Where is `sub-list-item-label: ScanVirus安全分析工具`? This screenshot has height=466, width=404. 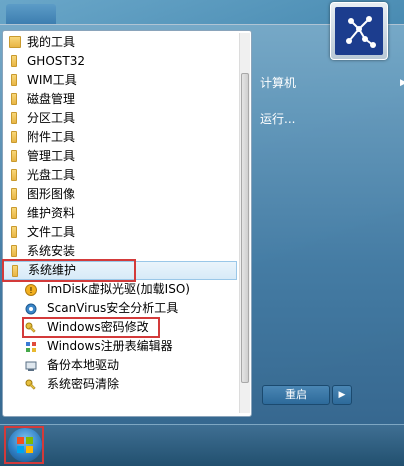
sub-list-item-label: ScanVirus安全分析工具 is located at coordinates (113, 308).